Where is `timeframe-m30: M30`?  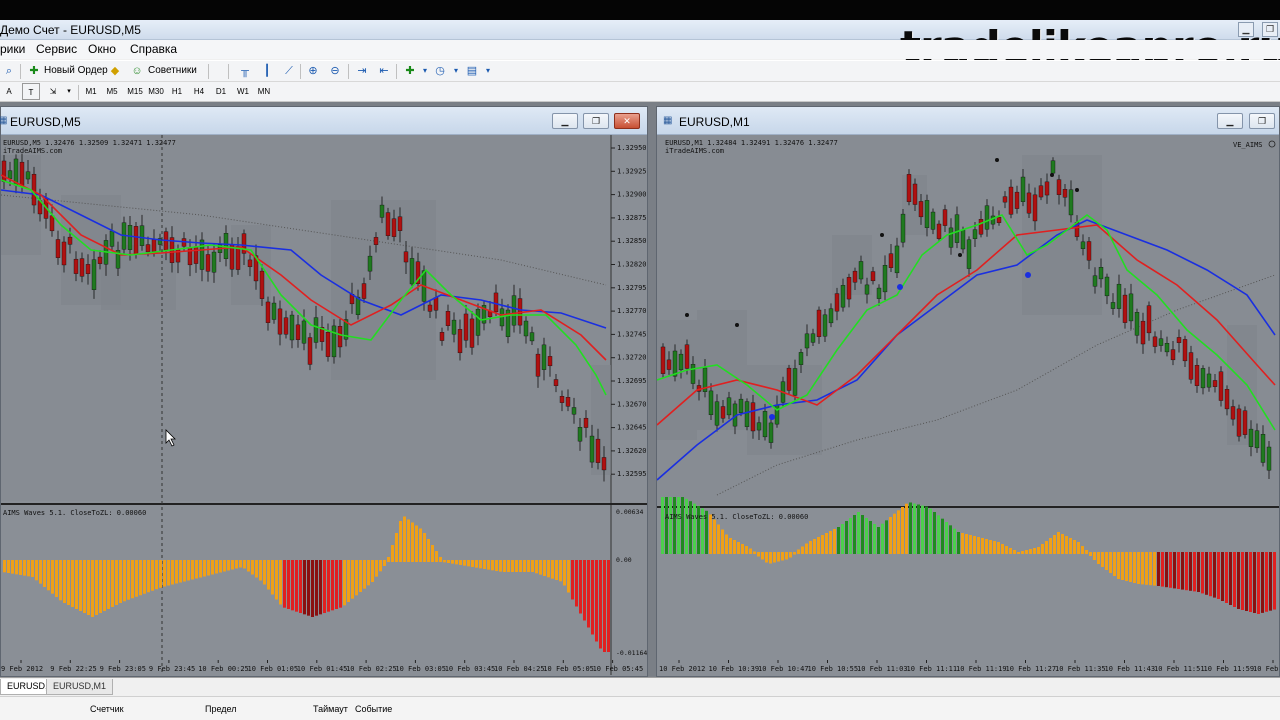 timeframe-m30: M30 is located at coordinates (156, 91).